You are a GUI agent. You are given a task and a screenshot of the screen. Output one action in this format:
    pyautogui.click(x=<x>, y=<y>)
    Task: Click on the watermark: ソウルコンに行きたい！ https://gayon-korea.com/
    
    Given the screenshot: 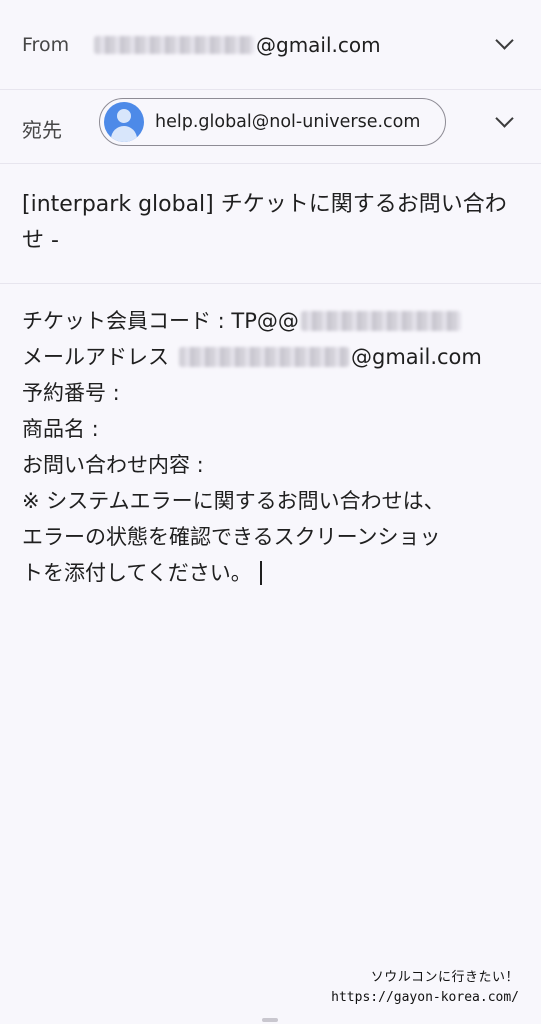 What is the action you would take?
    pyautogui.click(x=425, y=988)
    